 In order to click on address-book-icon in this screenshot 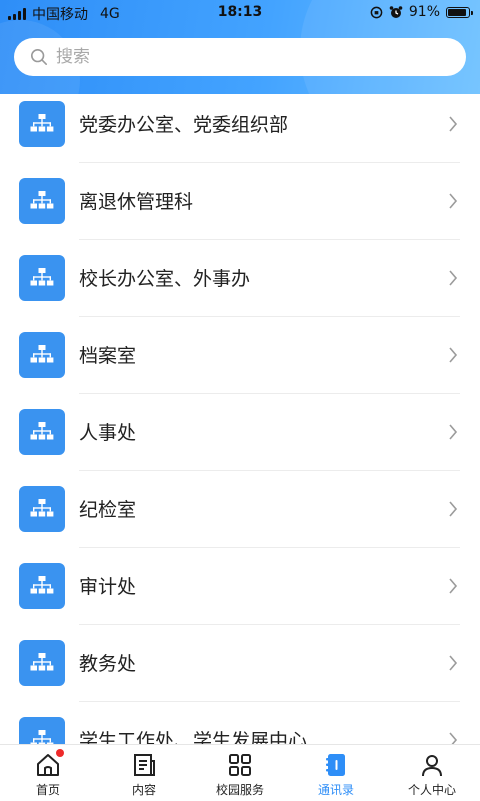, I will do `click(335, 765)`.